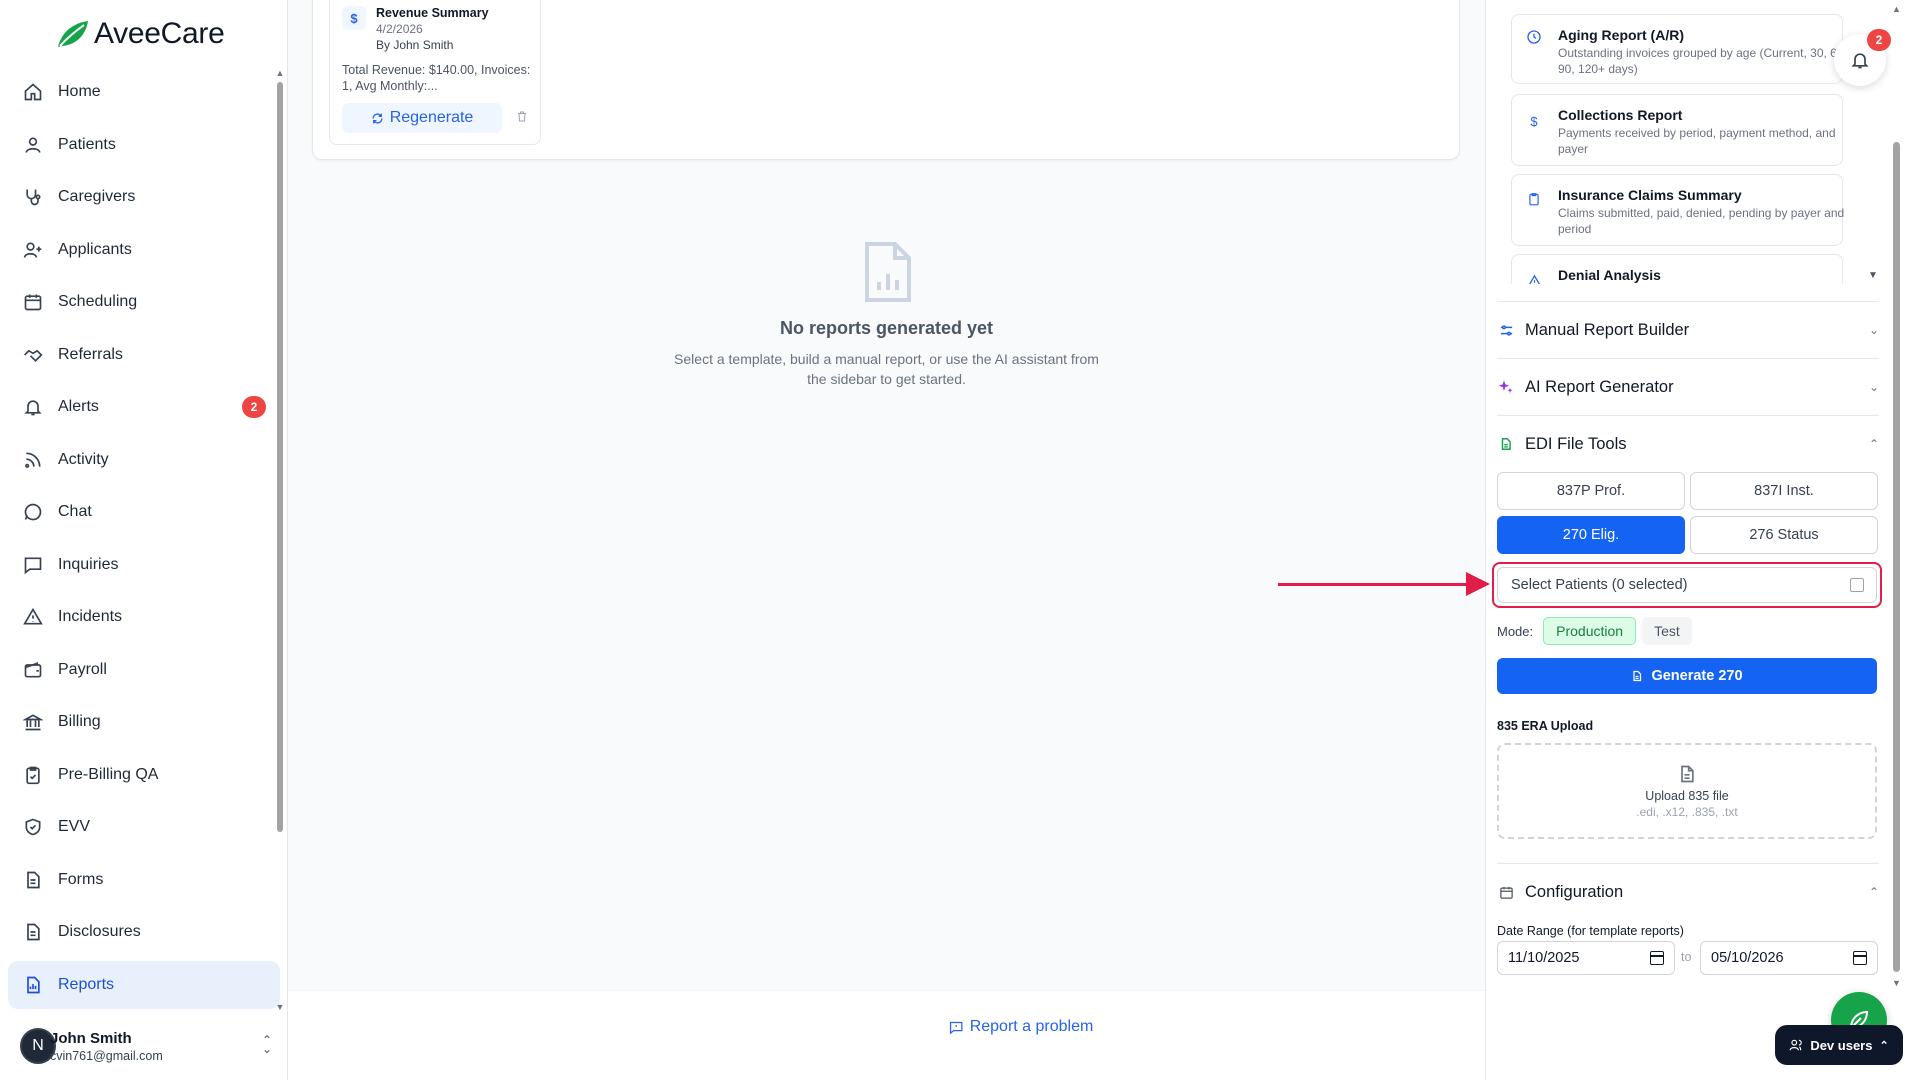  What do you see at coordinates (1896, 557) in the screenshot?
I see `panel-scrollbar` at bounding box center [1896, 557].